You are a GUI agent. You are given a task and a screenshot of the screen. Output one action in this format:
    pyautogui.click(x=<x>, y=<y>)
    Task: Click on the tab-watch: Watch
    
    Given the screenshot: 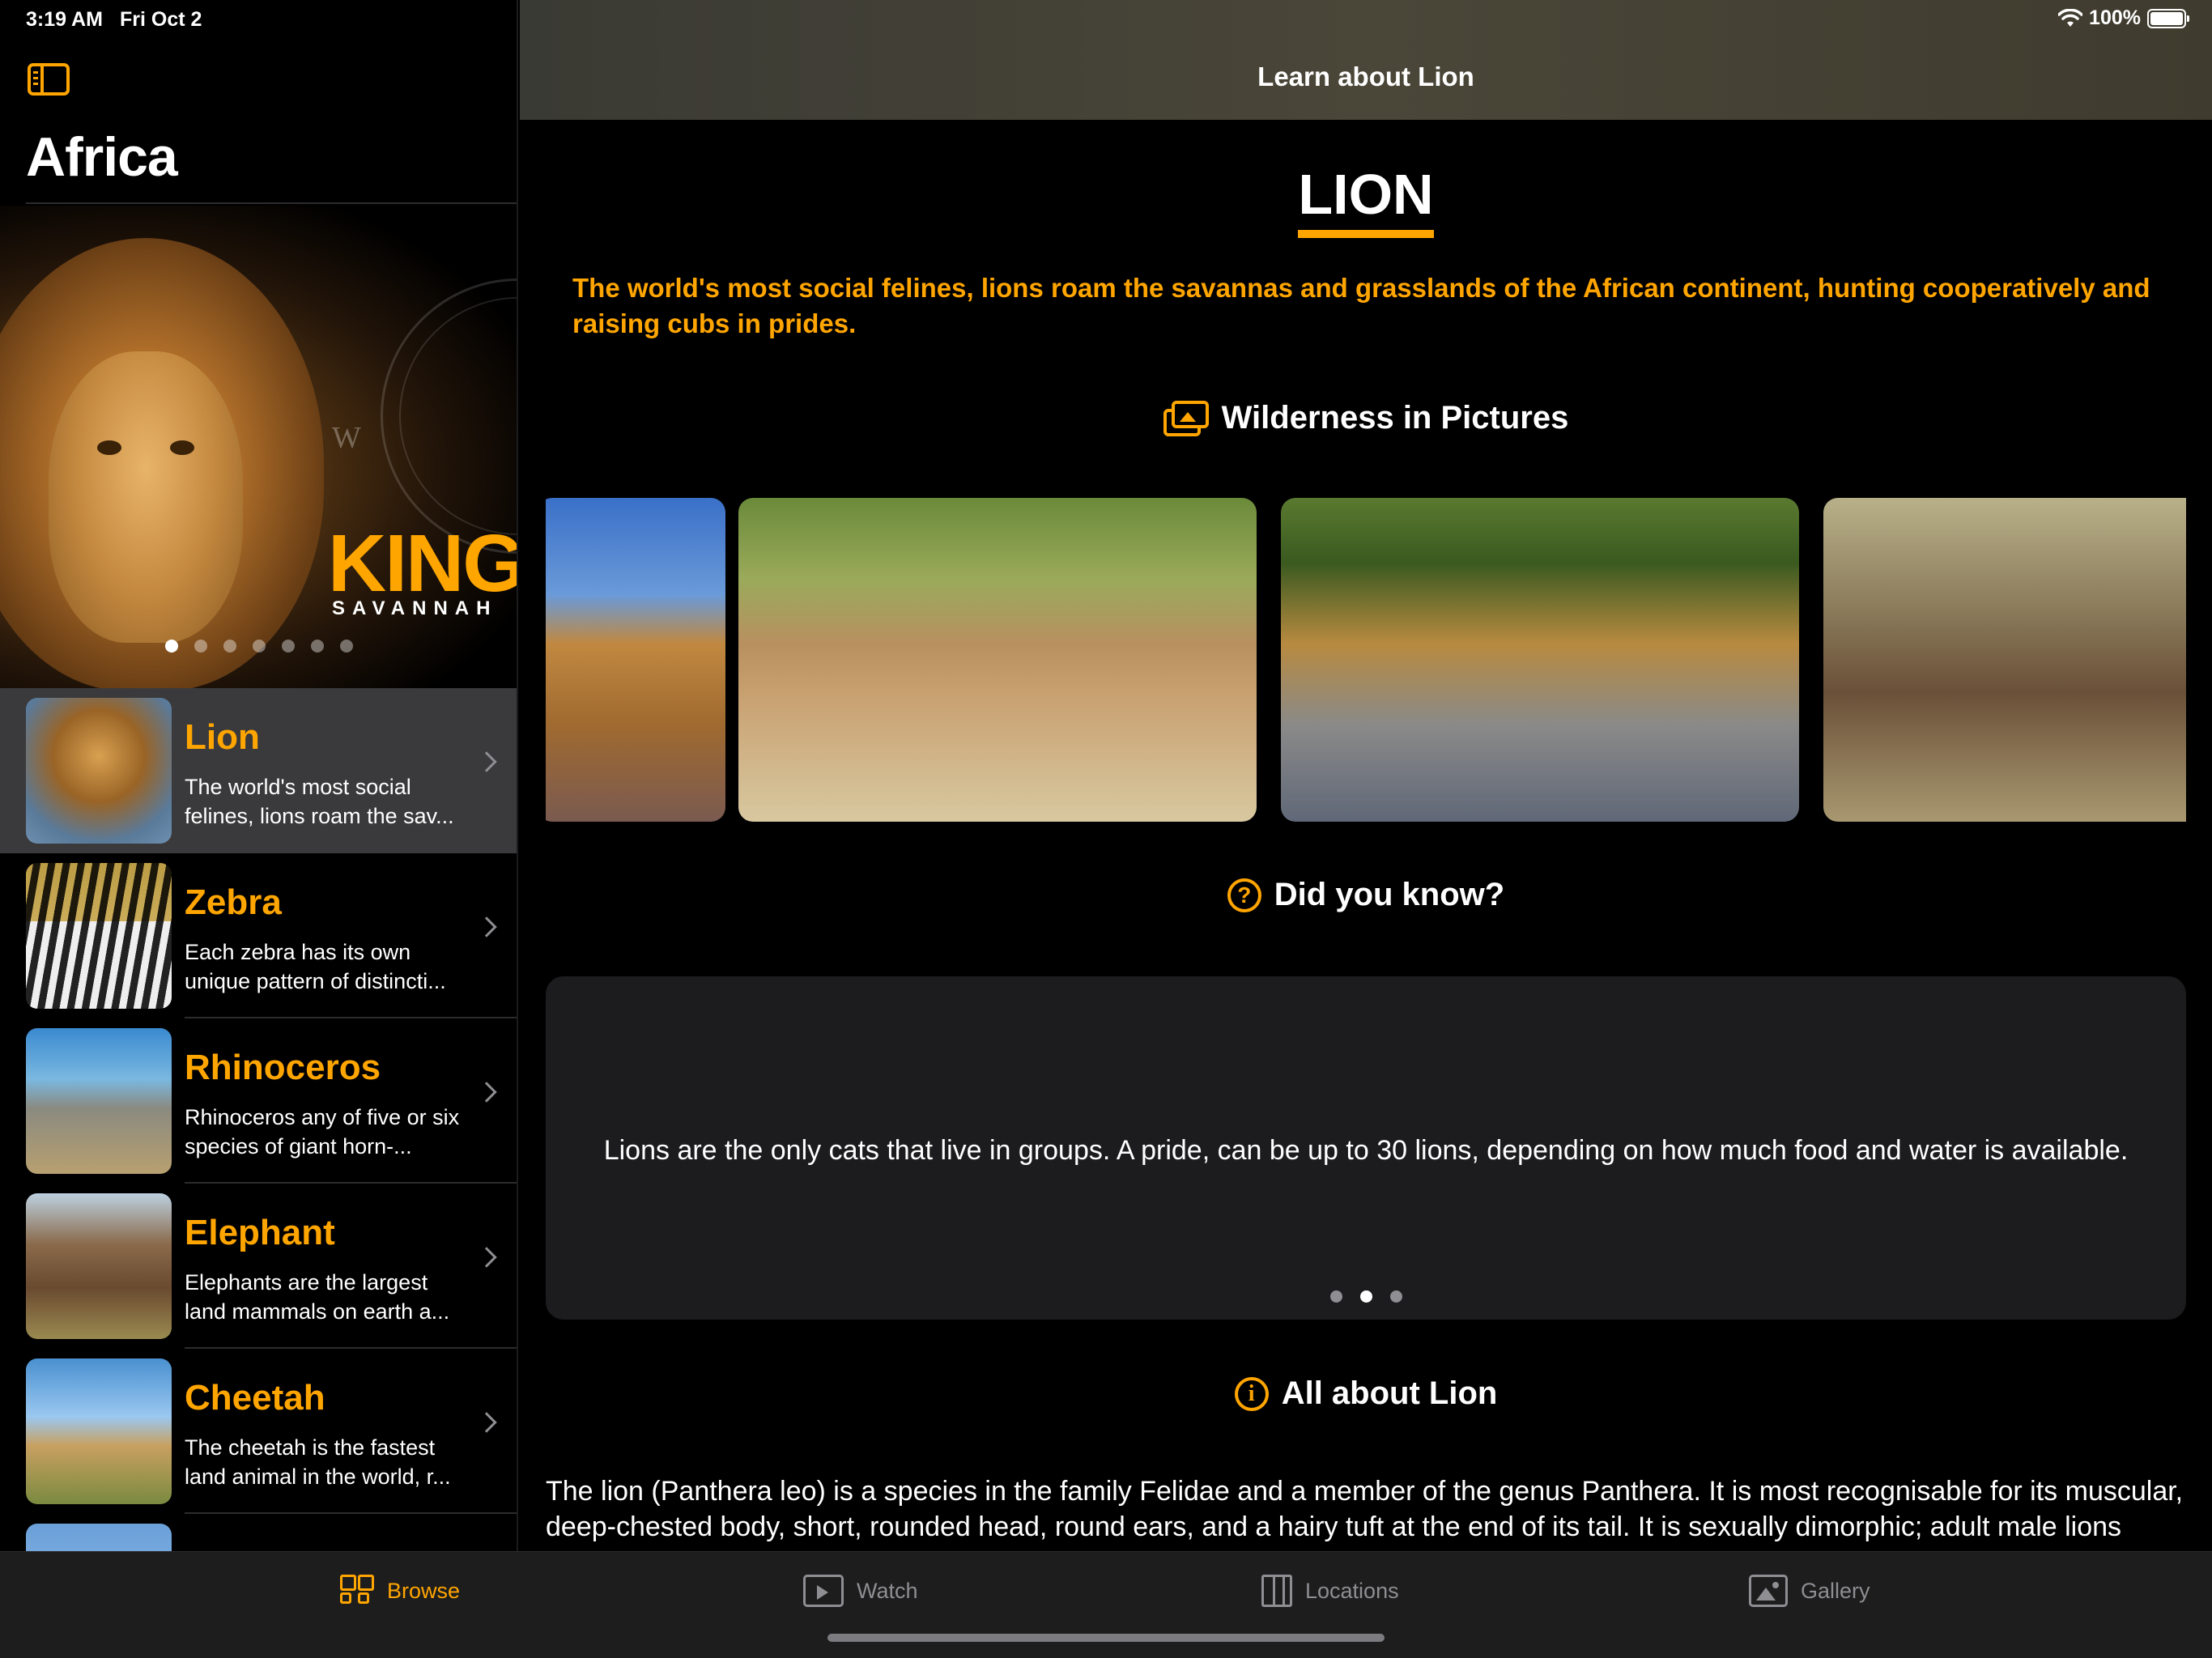 What is the action you would take?
    pyautogui.click(x=860, y=1591)
    